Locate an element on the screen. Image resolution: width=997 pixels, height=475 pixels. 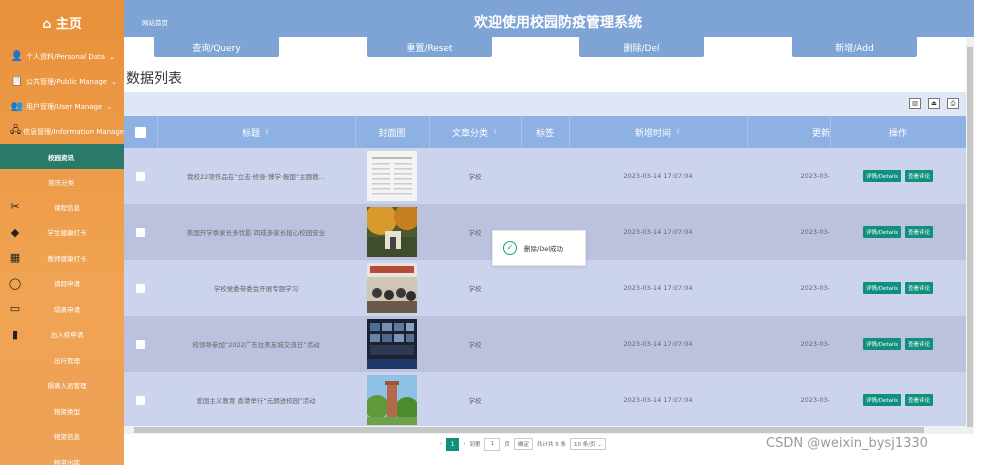
sidebar-item-label: 信息管理/Information Manage is located at coordinates (73, 131).